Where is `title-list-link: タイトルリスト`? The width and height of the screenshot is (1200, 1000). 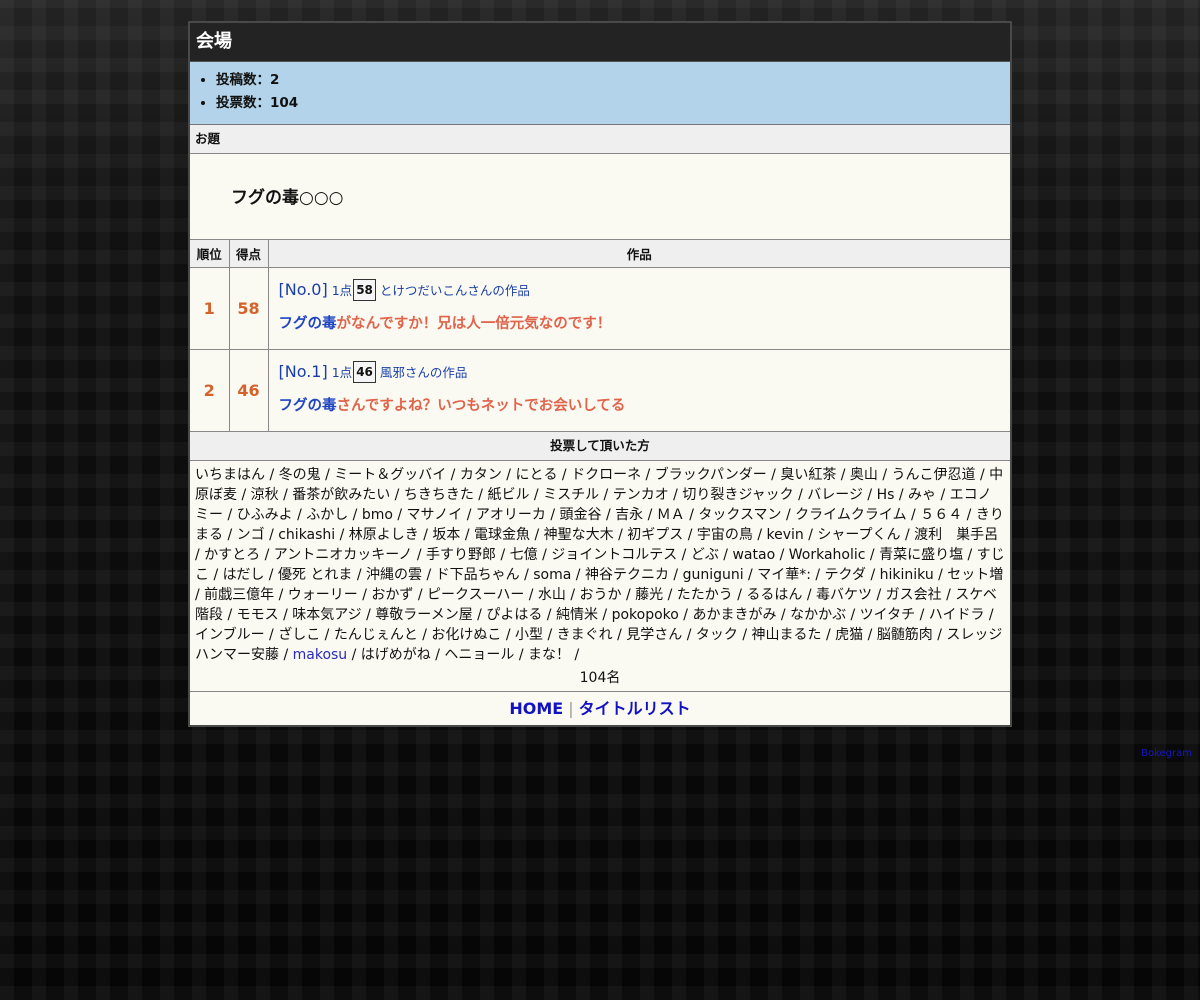
title-list-link: タイトルリスト is located at coordinates (635, 708).